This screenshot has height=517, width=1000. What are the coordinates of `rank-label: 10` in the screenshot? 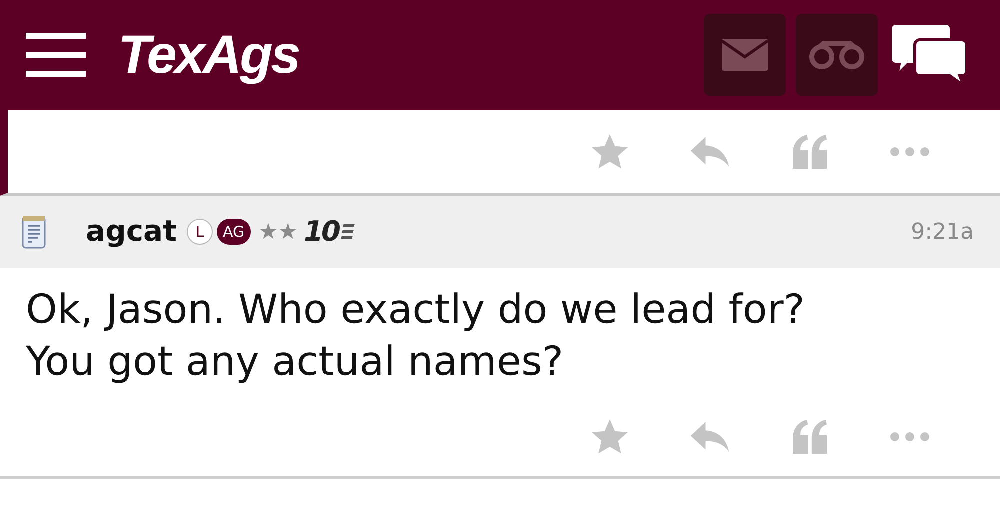 It's located at (321, 232).